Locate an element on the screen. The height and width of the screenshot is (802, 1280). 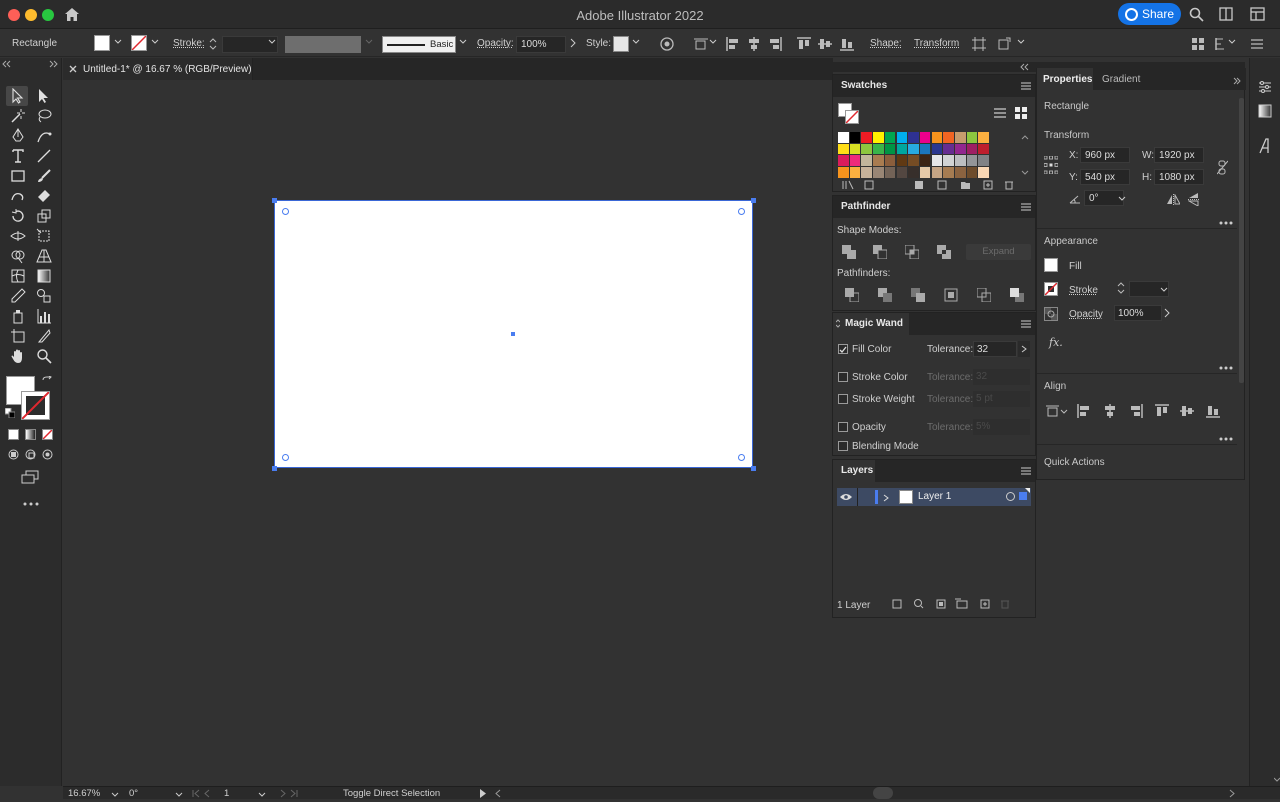
screen-mode-icon is located at coordinates (30, 477).